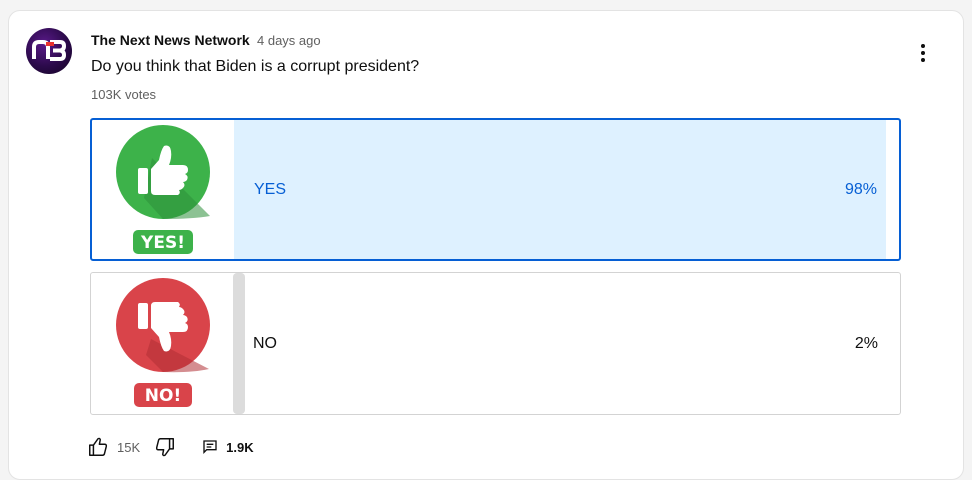 Image resolution: width=972 pixels, height=480 pixels. I want to click on thumbs-up-icon: YES!, so click(163, 189).